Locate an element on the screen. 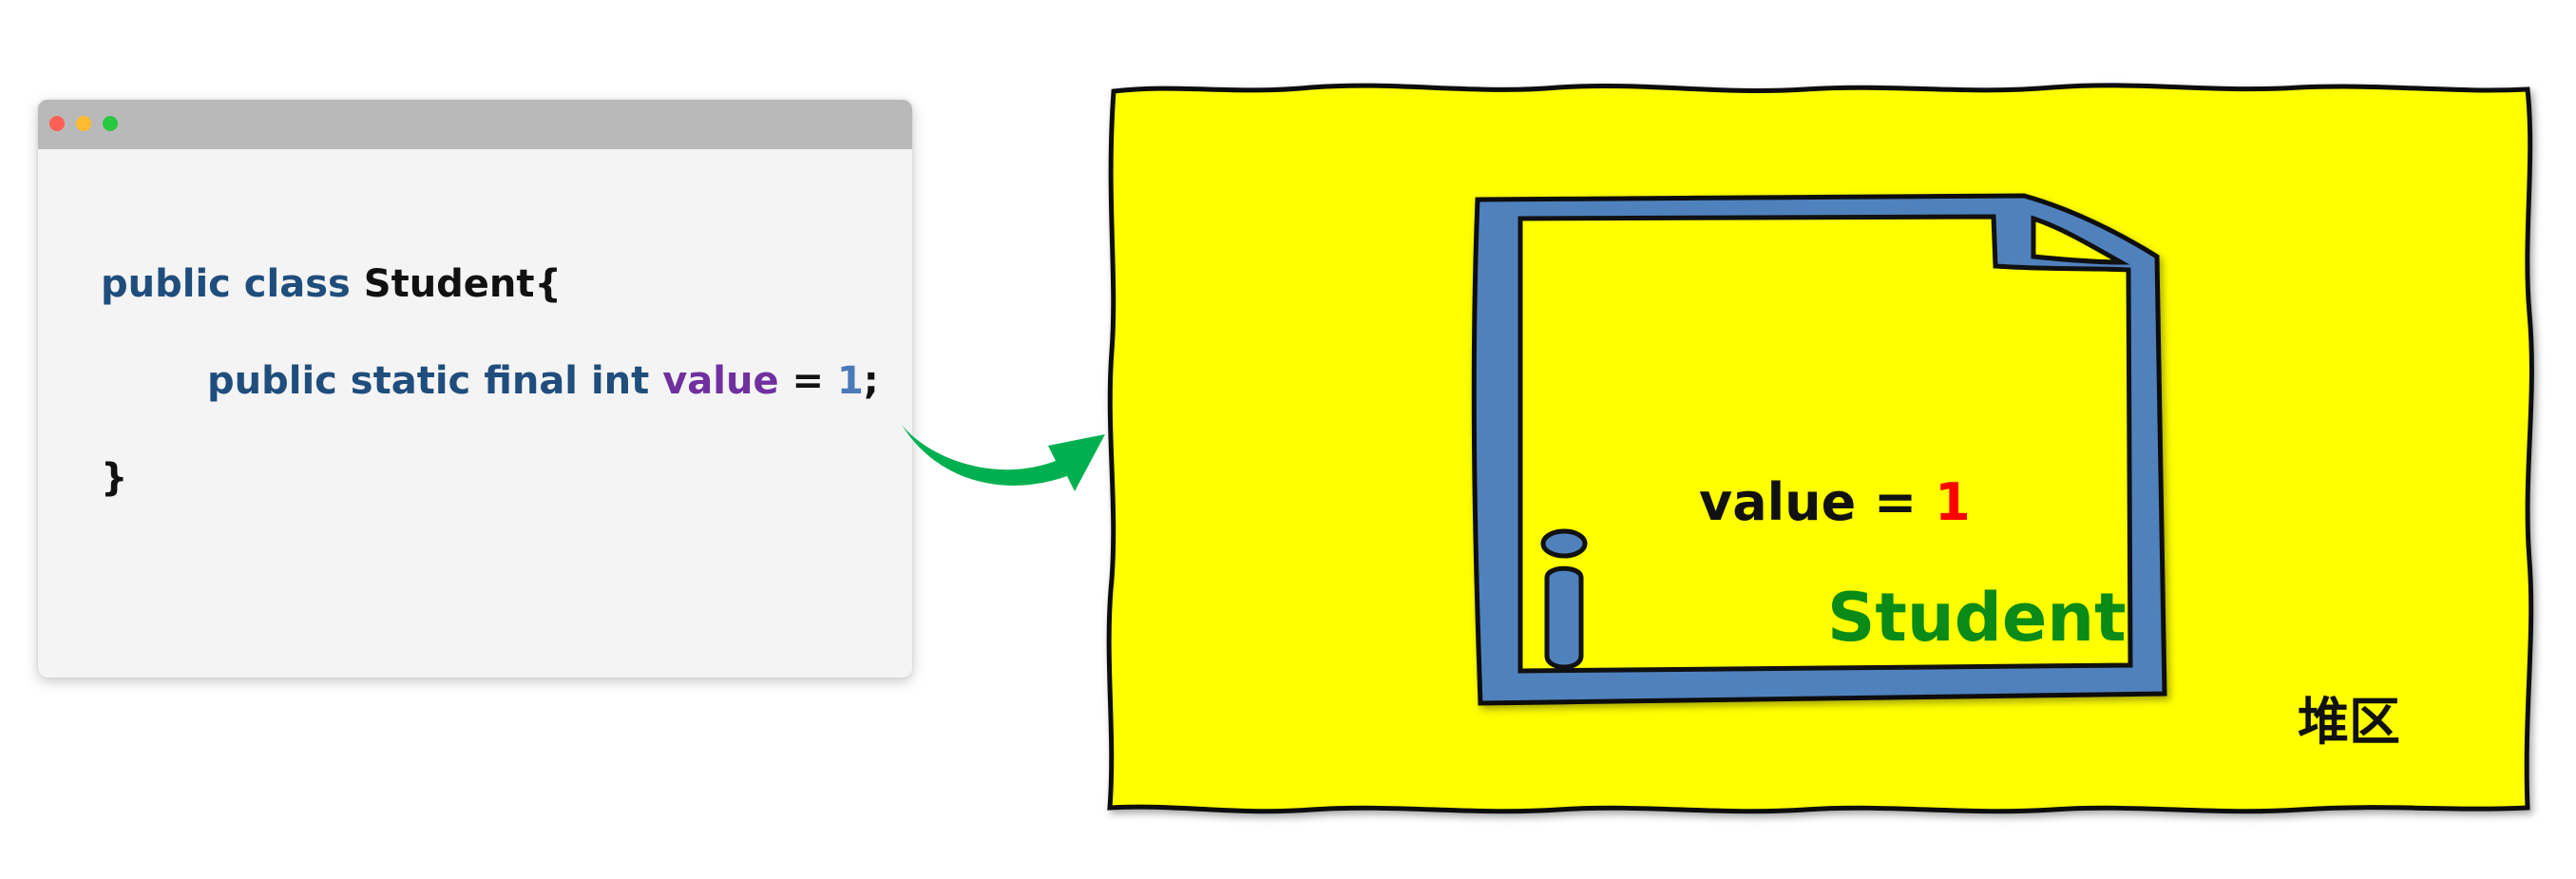  field-name: value is located at coordinates (1778, 502).